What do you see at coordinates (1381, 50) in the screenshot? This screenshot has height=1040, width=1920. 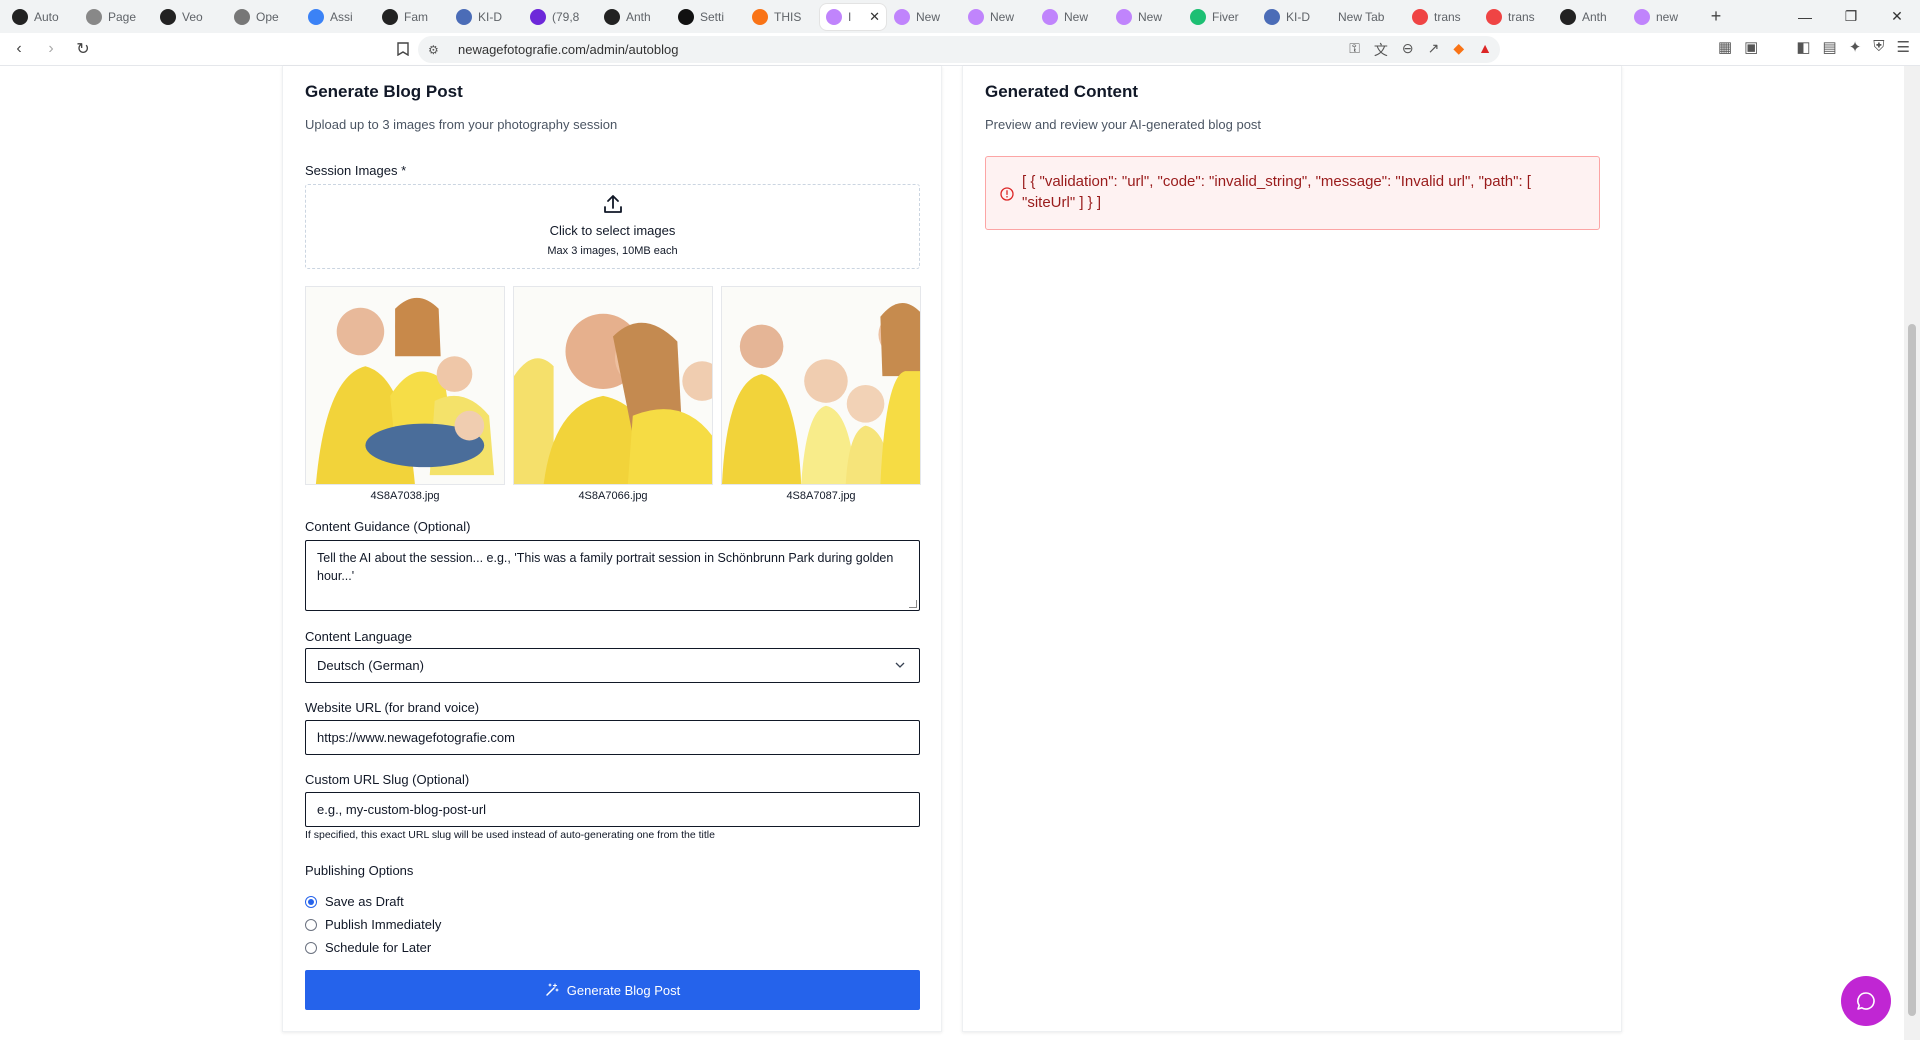 I see `translate-icon: 文` at bounding box center [1381, 50].